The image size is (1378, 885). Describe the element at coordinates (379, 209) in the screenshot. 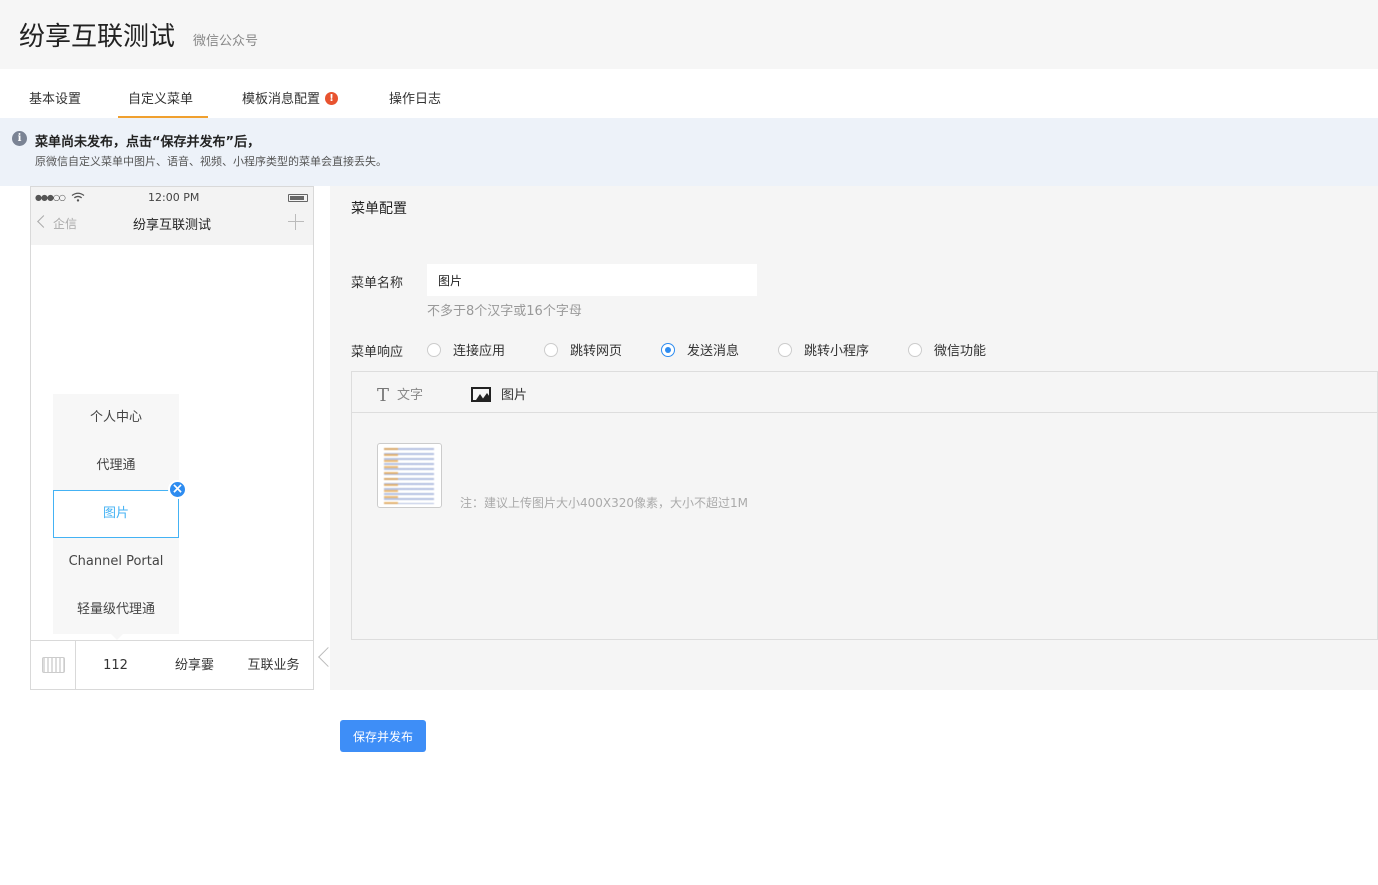

I see `config-title: 菜单配置` at that location.